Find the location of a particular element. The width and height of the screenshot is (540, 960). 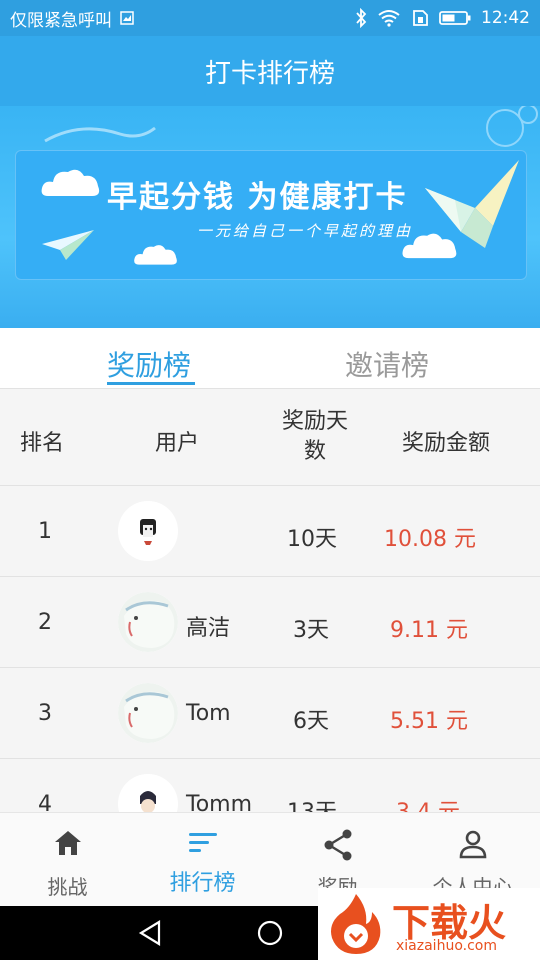

tab-rewards: 奖励榜 is located at coordinates (149, 364).